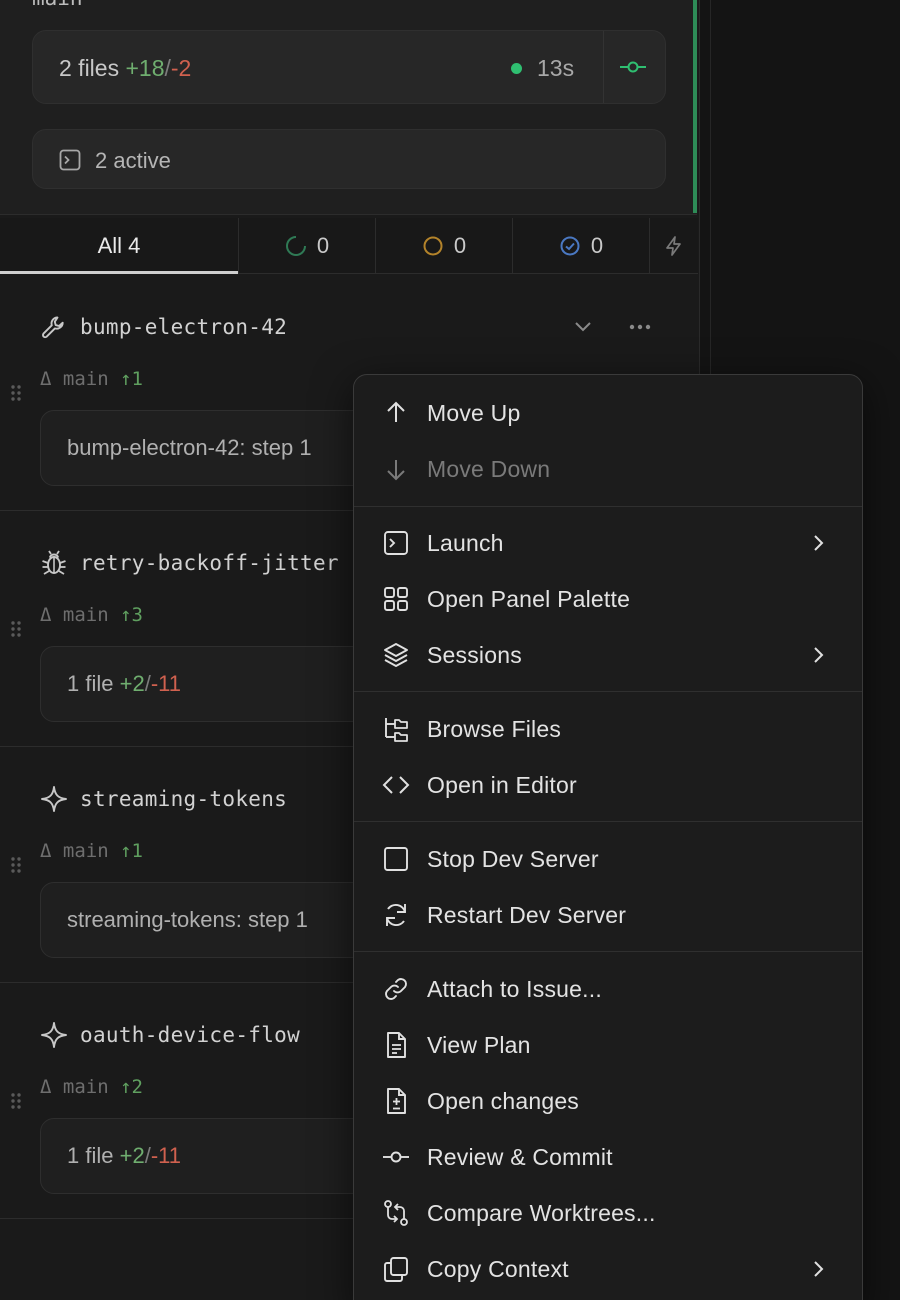 The height and width of the screenshot is (1300, 900). What do you see at coordinates (520, 1157) in the screenshot?
I see `menu-label: Review & Commit` at bounding box center [520, 1157].